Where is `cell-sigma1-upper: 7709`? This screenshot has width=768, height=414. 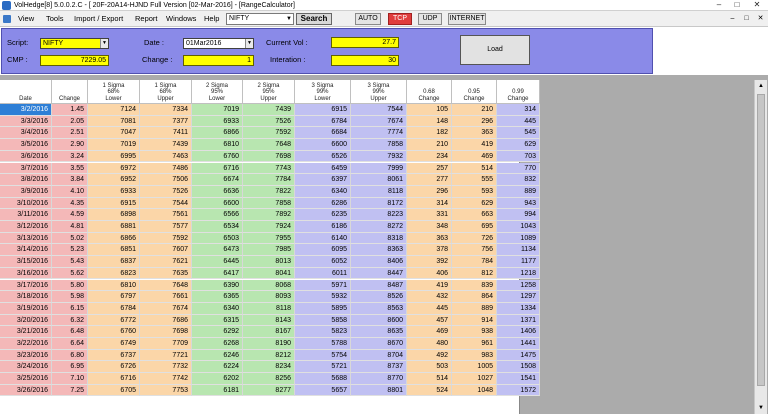
cell-sigma1-upper: 7709 is located at coordinates (166, 344).